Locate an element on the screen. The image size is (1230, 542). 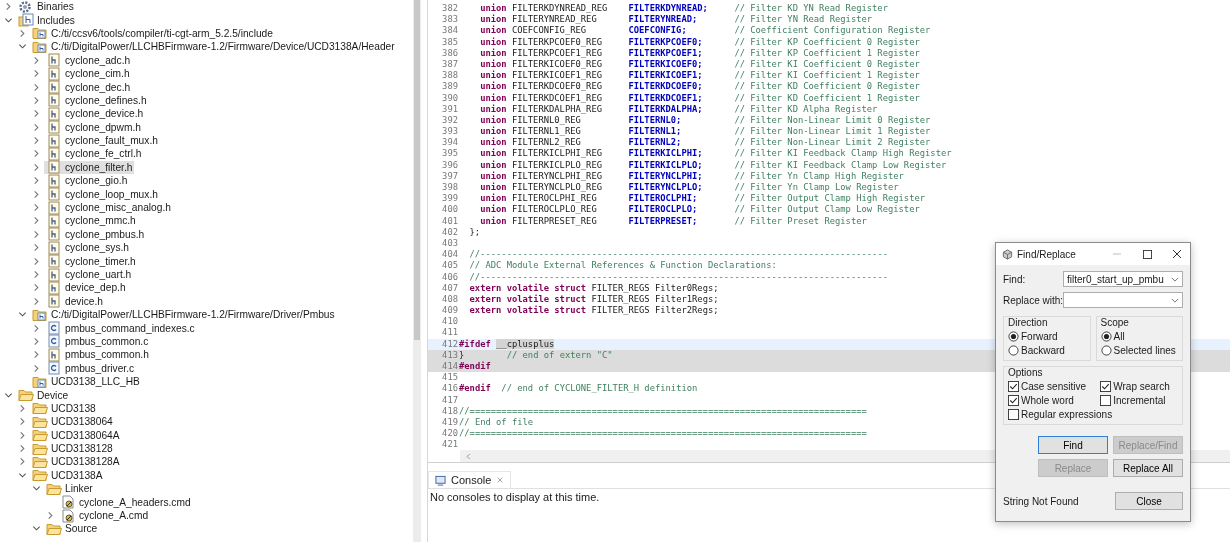
tree-item: cyclone_uart.h is located at coordinates (89, 274).